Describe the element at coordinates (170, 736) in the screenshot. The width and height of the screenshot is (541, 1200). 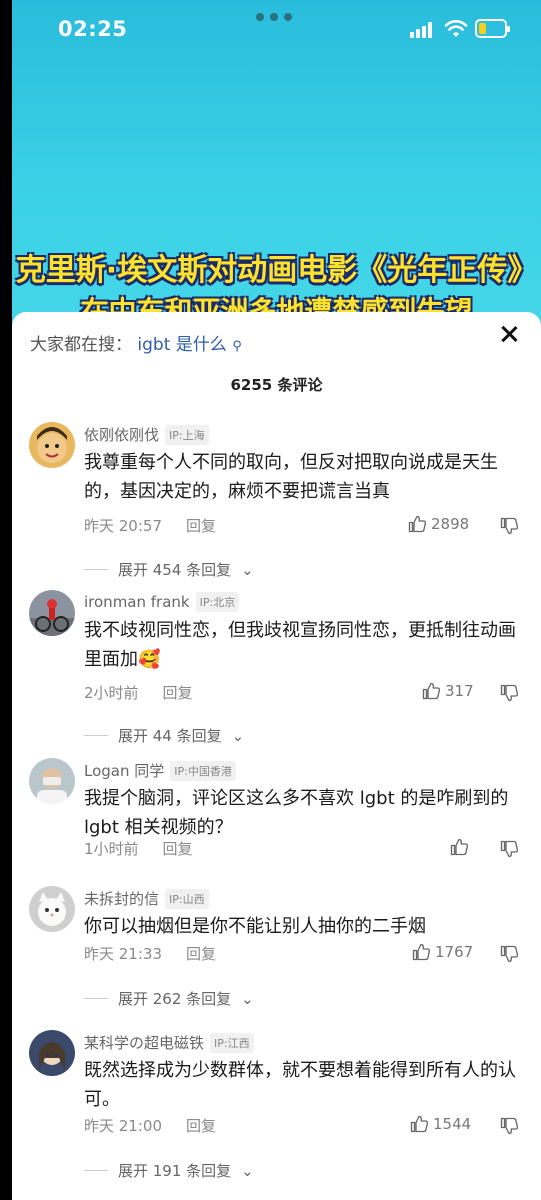
I see `expand-replies-label: 展开 44 条回复` at that location.